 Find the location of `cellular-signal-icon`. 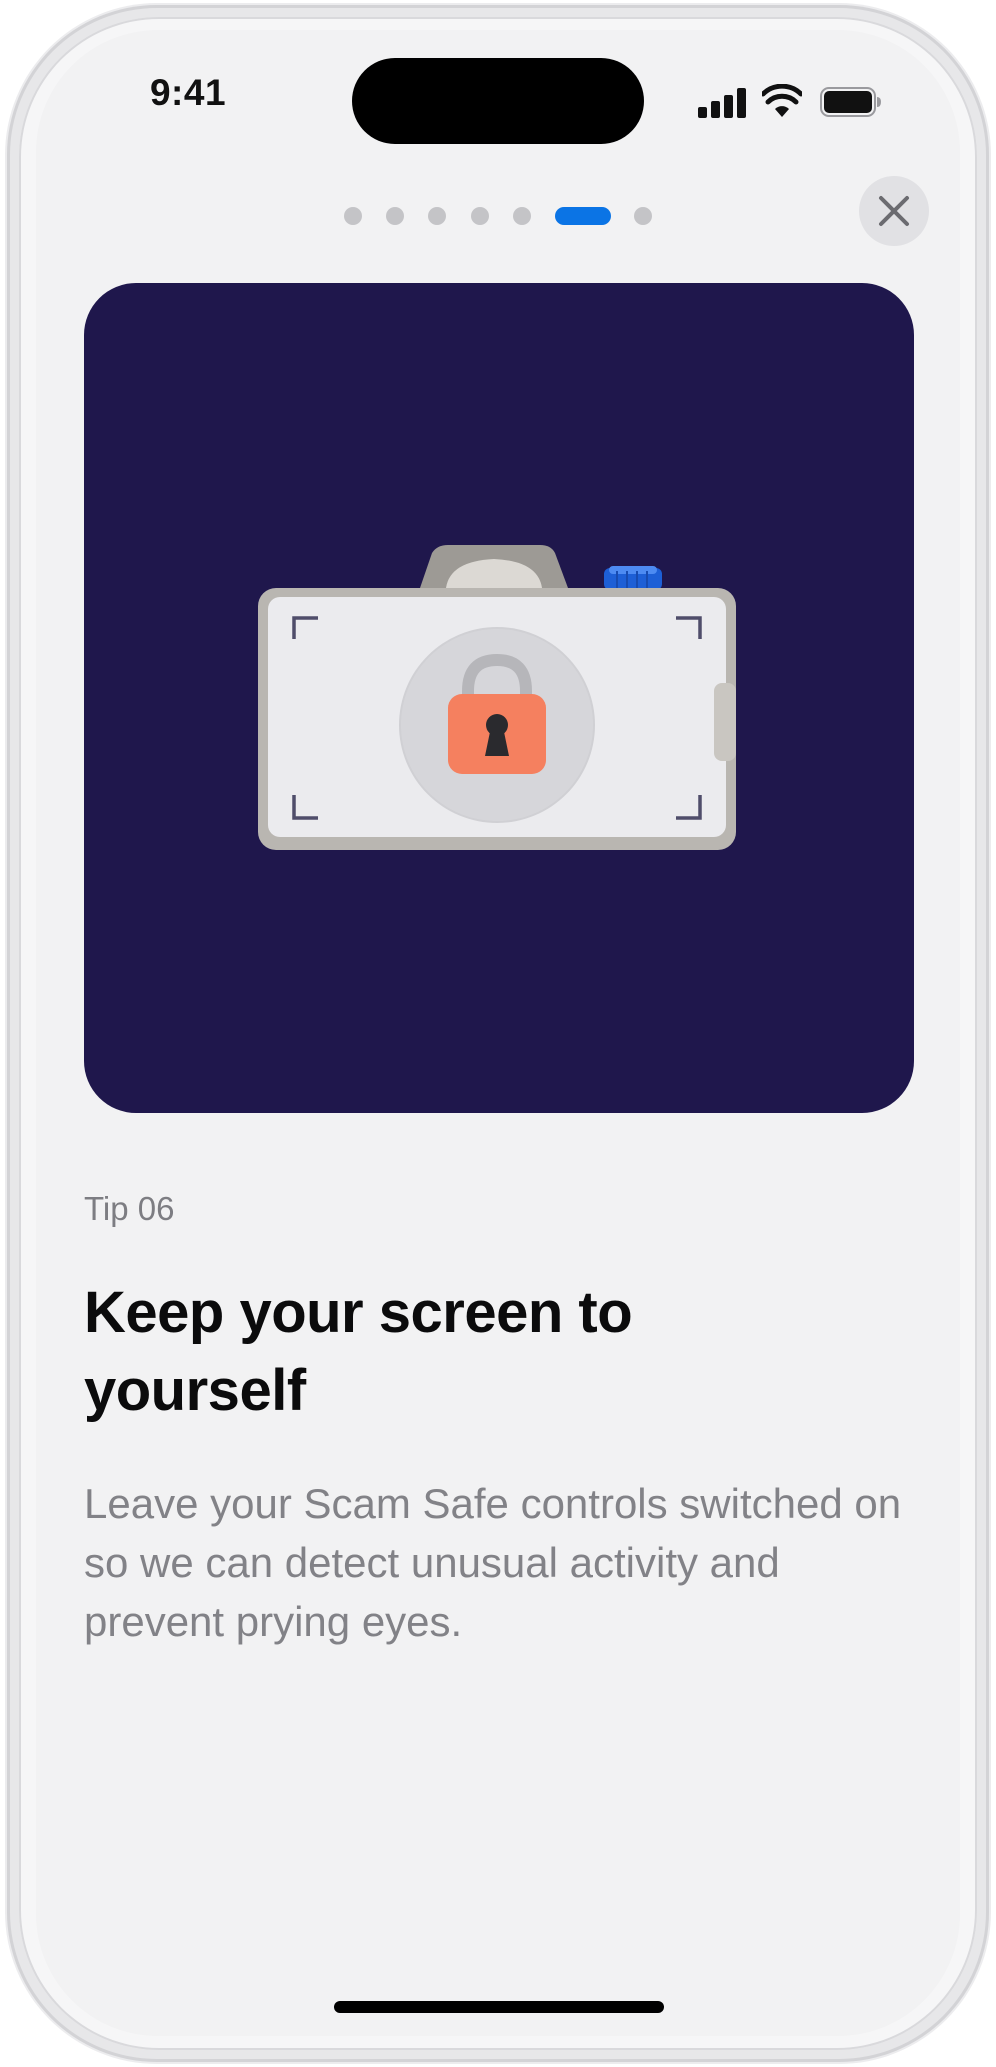

cellular-signal-icon is located at coordinates (722, 103).